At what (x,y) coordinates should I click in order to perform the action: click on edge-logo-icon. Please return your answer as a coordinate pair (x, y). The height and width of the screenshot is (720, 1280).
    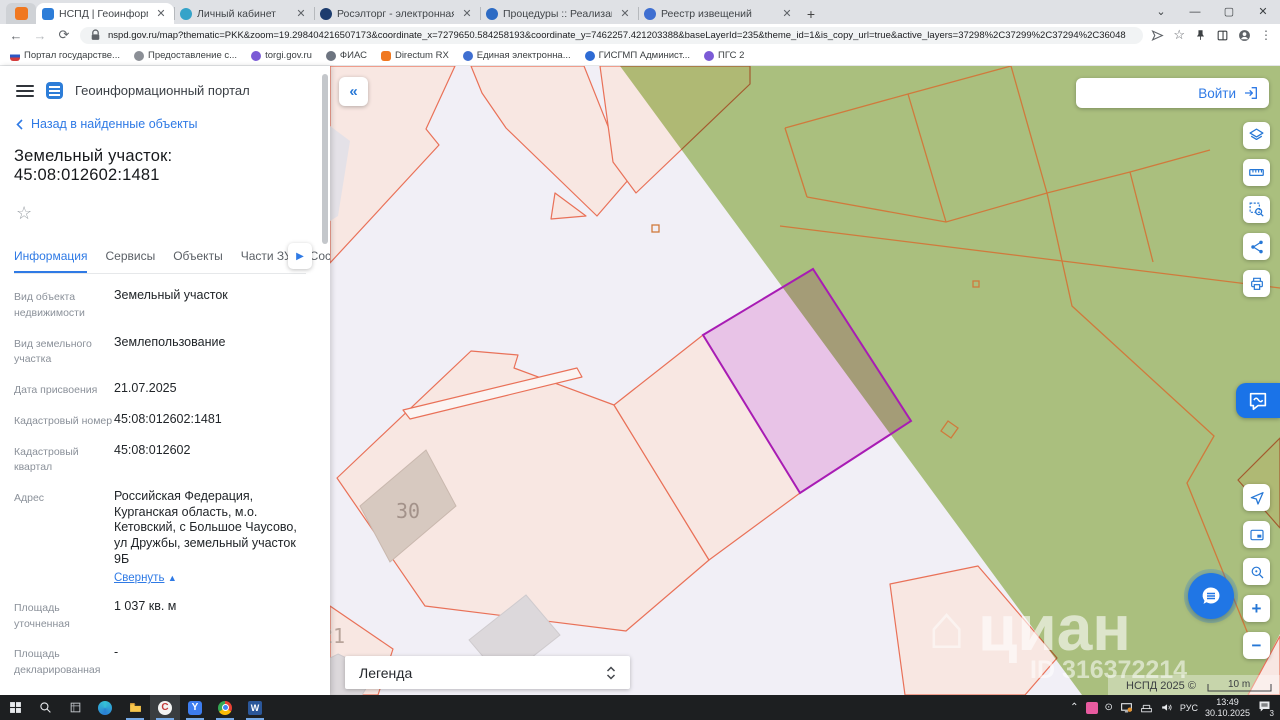
    Looking at the image, I should click on (105, 707).